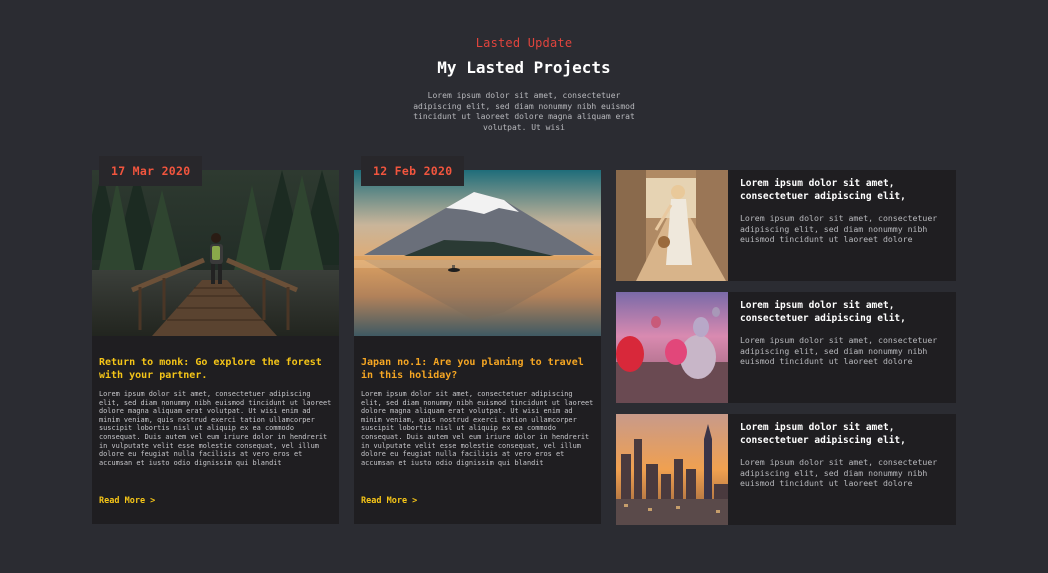 This screenshot has height=573, width=1048. What do you see at coordinates (477, 253) in the screenshot?
I see `card-image-fuji` at bounding box center [477, 253].